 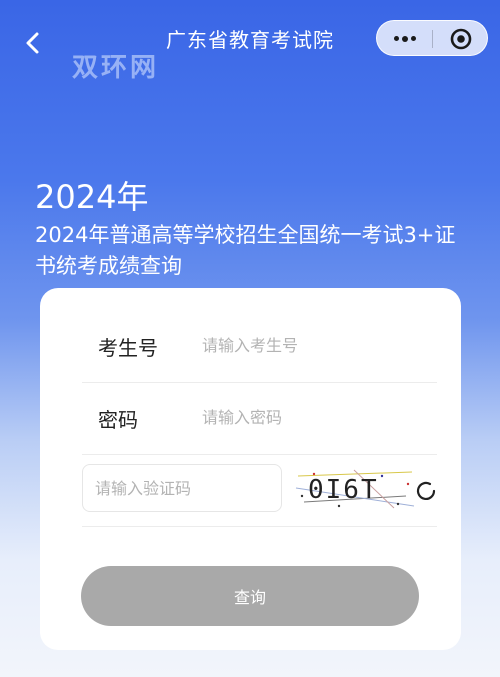 I want to click on query-button: 查询, so click(x=250, y=596).